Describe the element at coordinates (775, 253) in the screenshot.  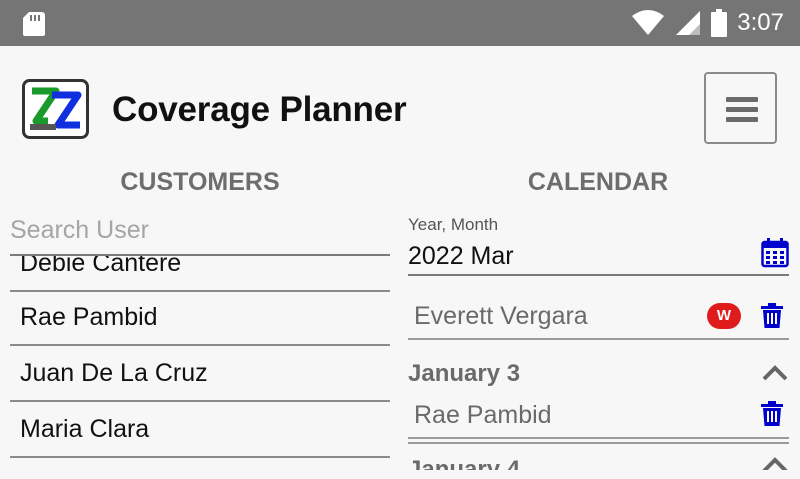
I see `calendar-icon` at that location.